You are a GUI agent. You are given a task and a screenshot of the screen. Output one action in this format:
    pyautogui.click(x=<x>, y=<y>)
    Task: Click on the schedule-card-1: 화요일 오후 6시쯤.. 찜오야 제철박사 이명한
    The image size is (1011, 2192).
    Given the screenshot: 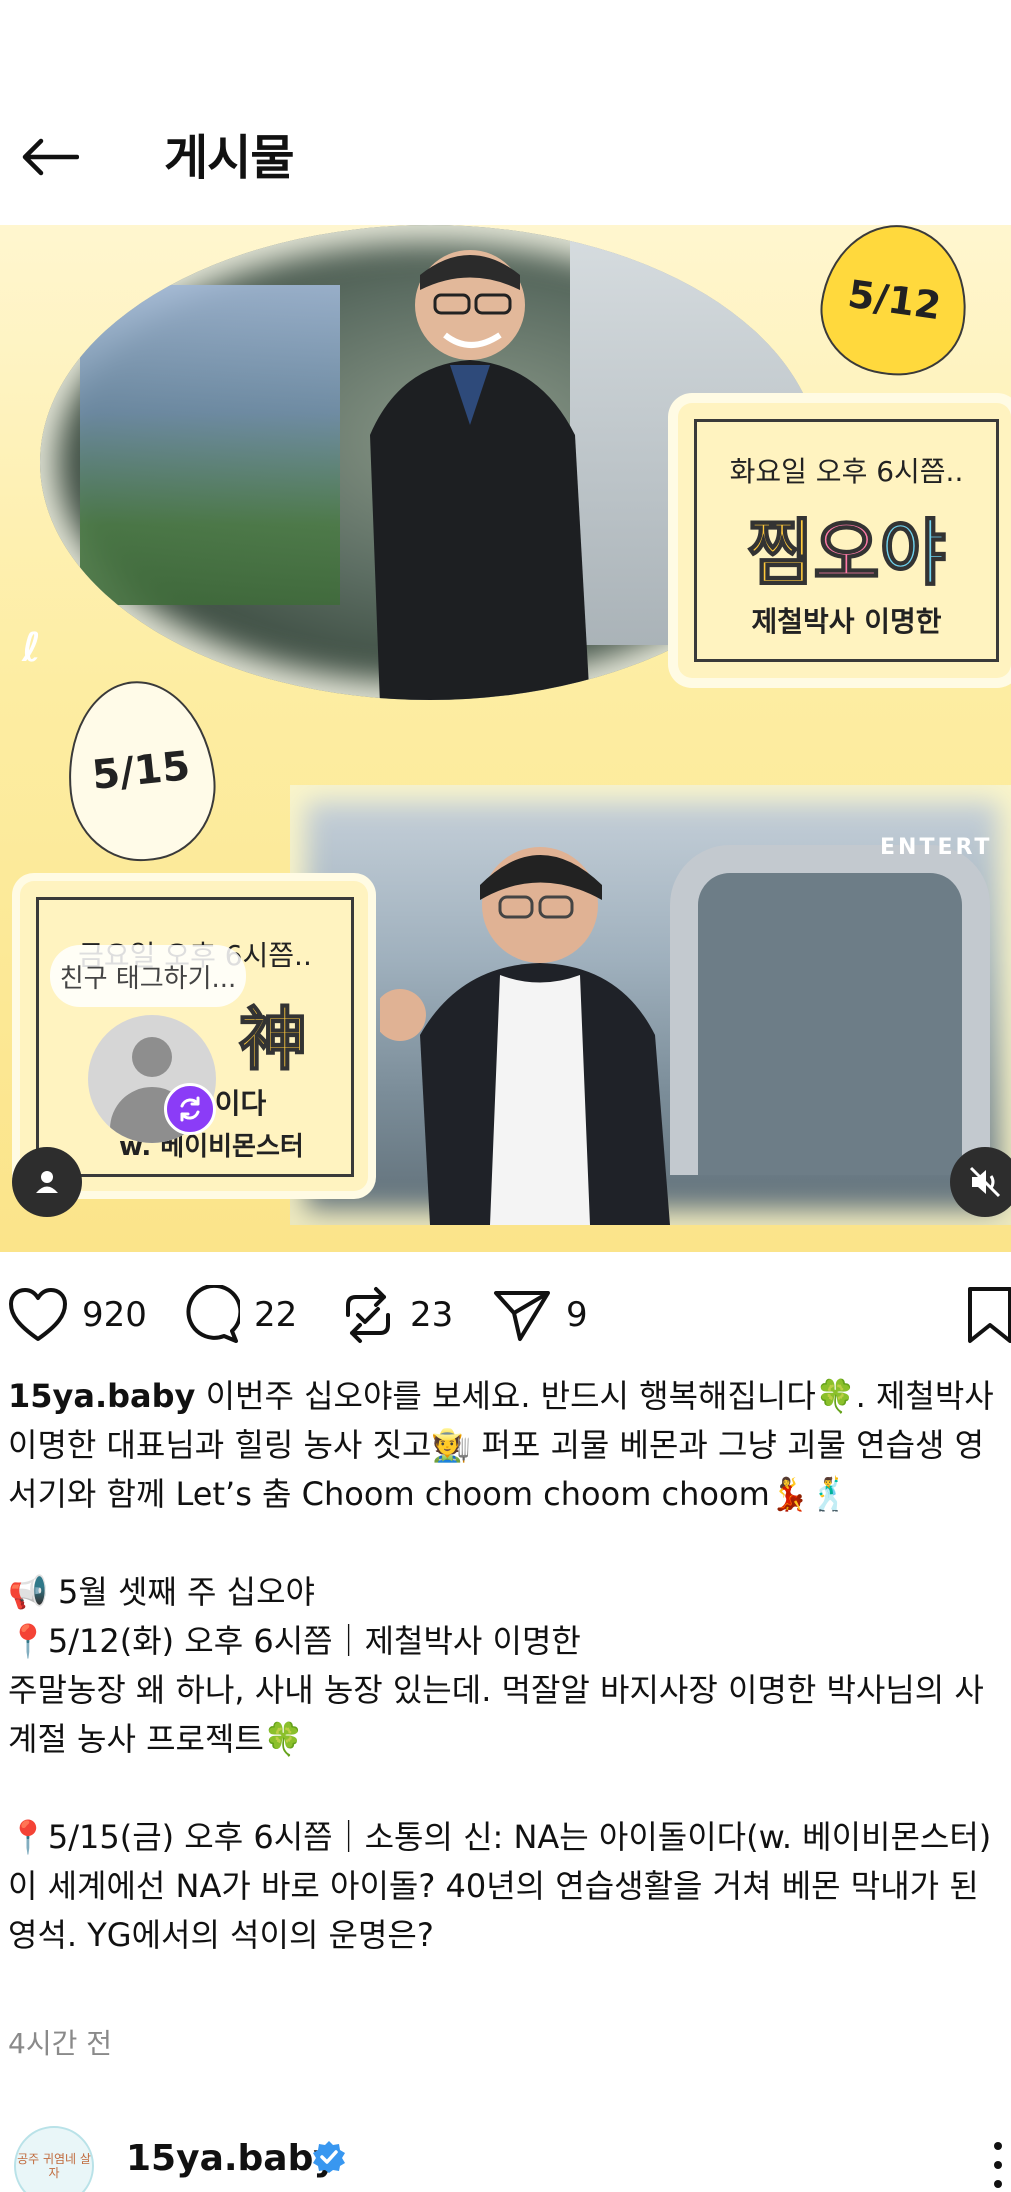 What is the action you would take?
    pyautogui.click(x=844, y=540)
    